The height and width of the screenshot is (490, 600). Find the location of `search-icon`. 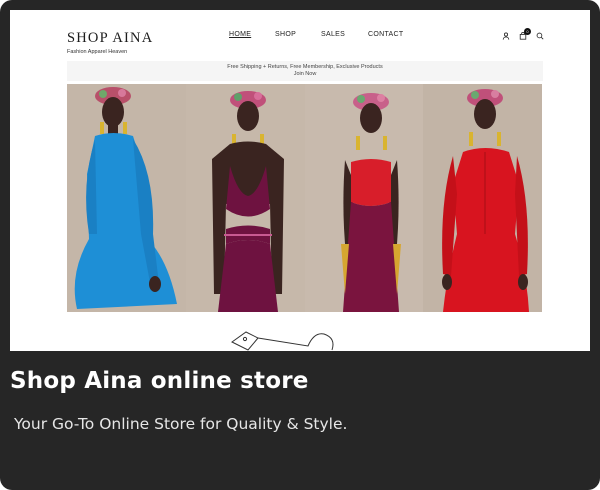

search-icon is located at coordinates (540, 36).